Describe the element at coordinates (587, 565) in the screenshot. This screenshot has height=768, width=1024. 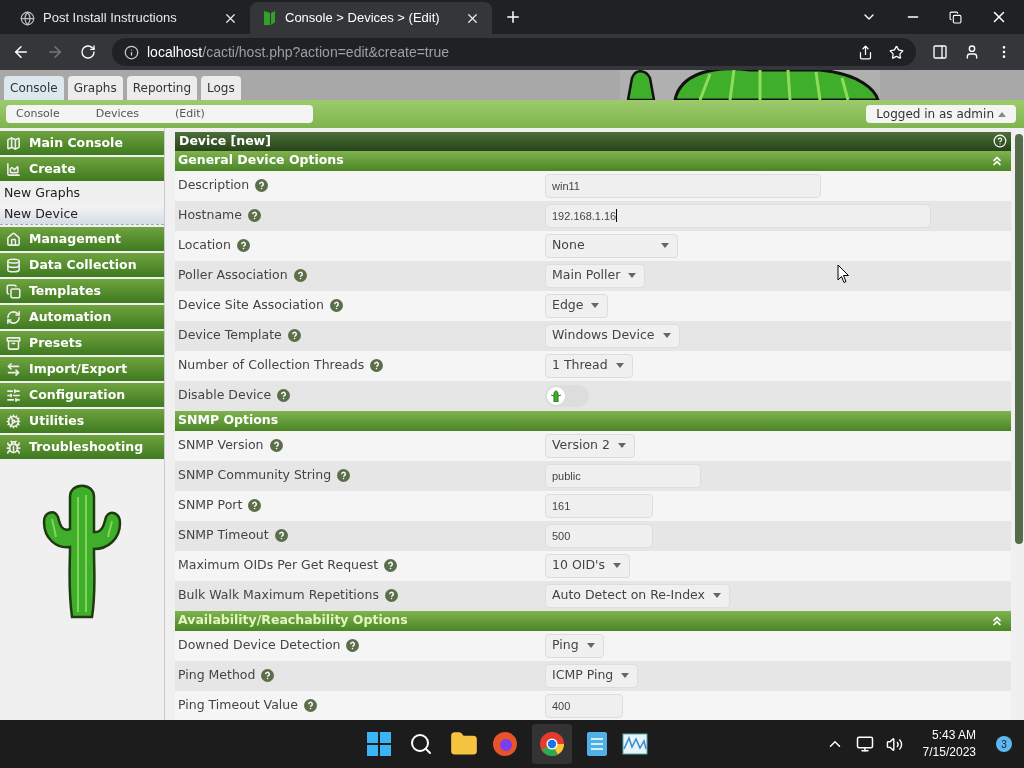
I see `select-dropdown: 10 OID's` at that location.